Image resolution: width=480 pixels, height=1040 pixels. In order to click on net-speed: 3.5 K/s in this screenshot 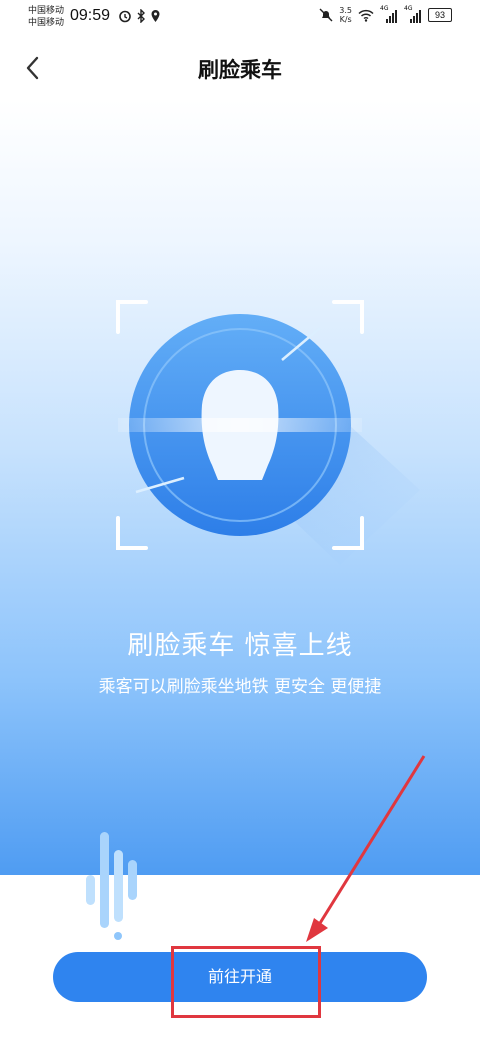, I will do `click(345, 15)`.